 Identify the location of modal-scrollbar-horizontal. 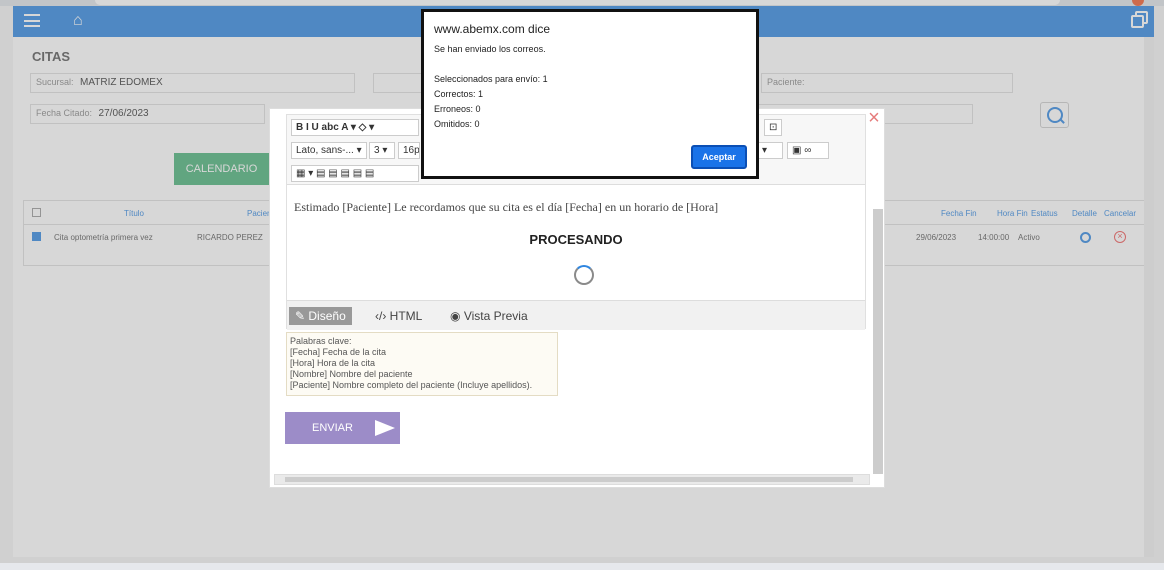
(572, 479).